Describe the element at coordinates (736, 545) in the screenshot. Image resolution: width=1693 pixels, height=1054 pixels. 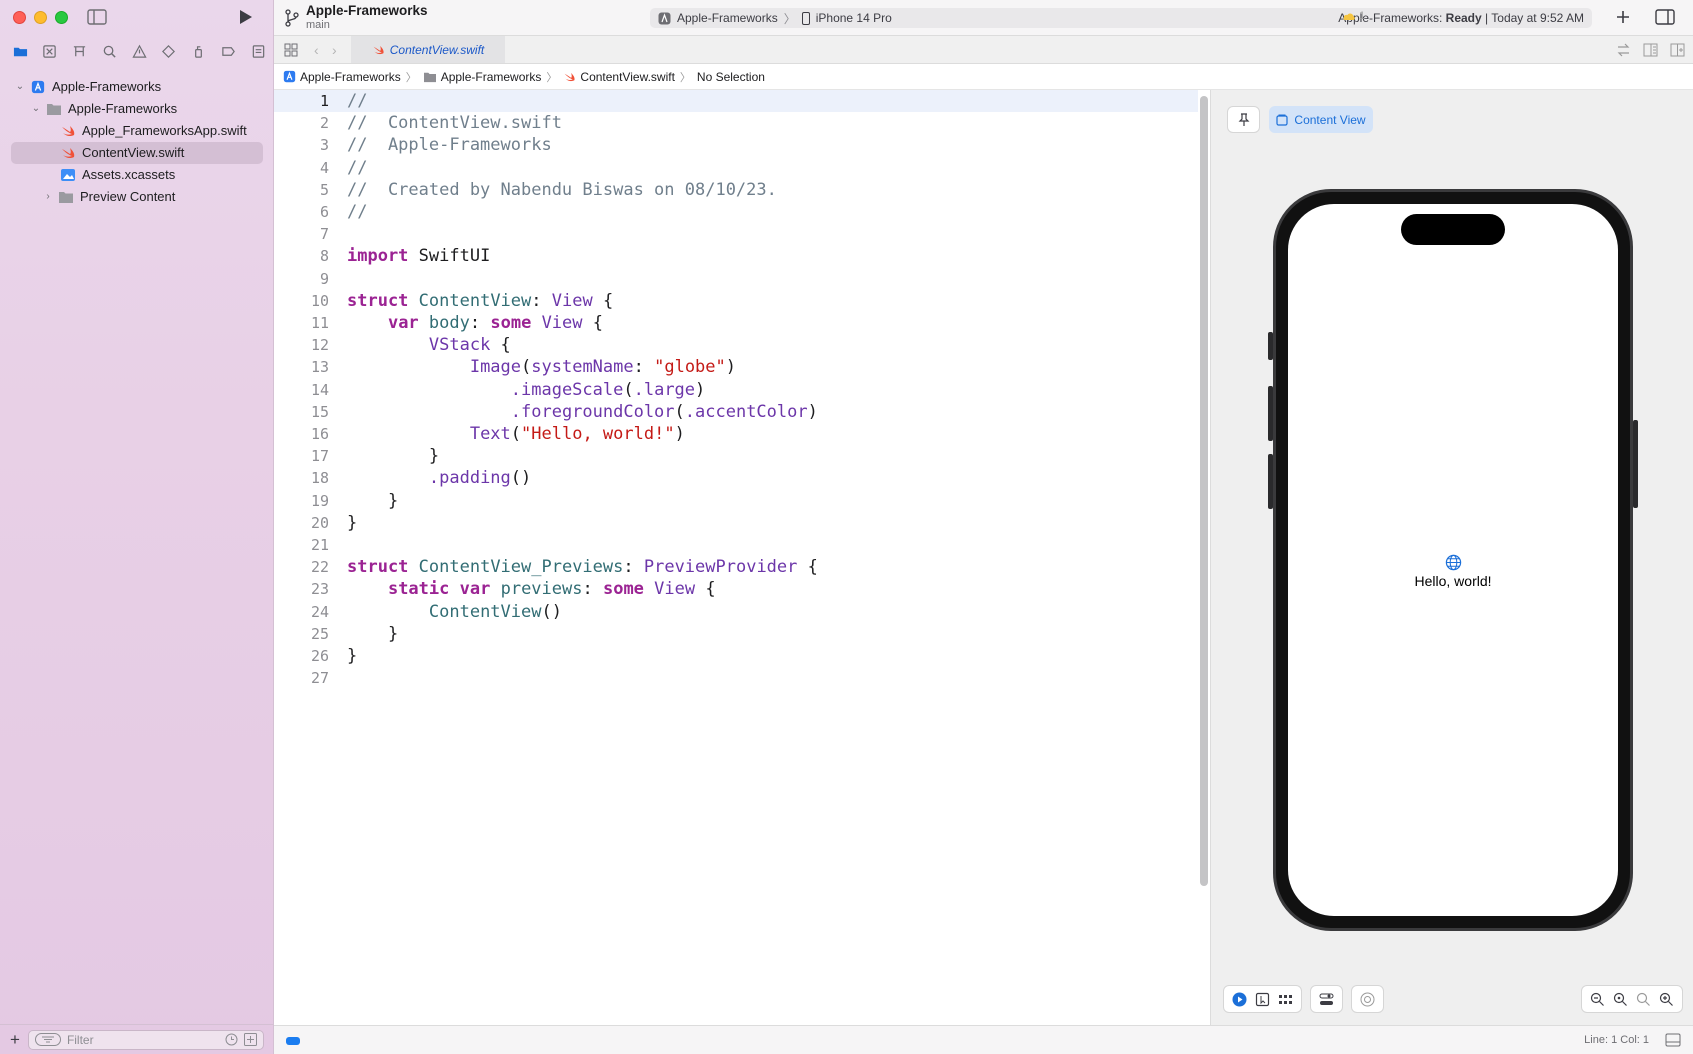
I see `code-line: 21` at that location.